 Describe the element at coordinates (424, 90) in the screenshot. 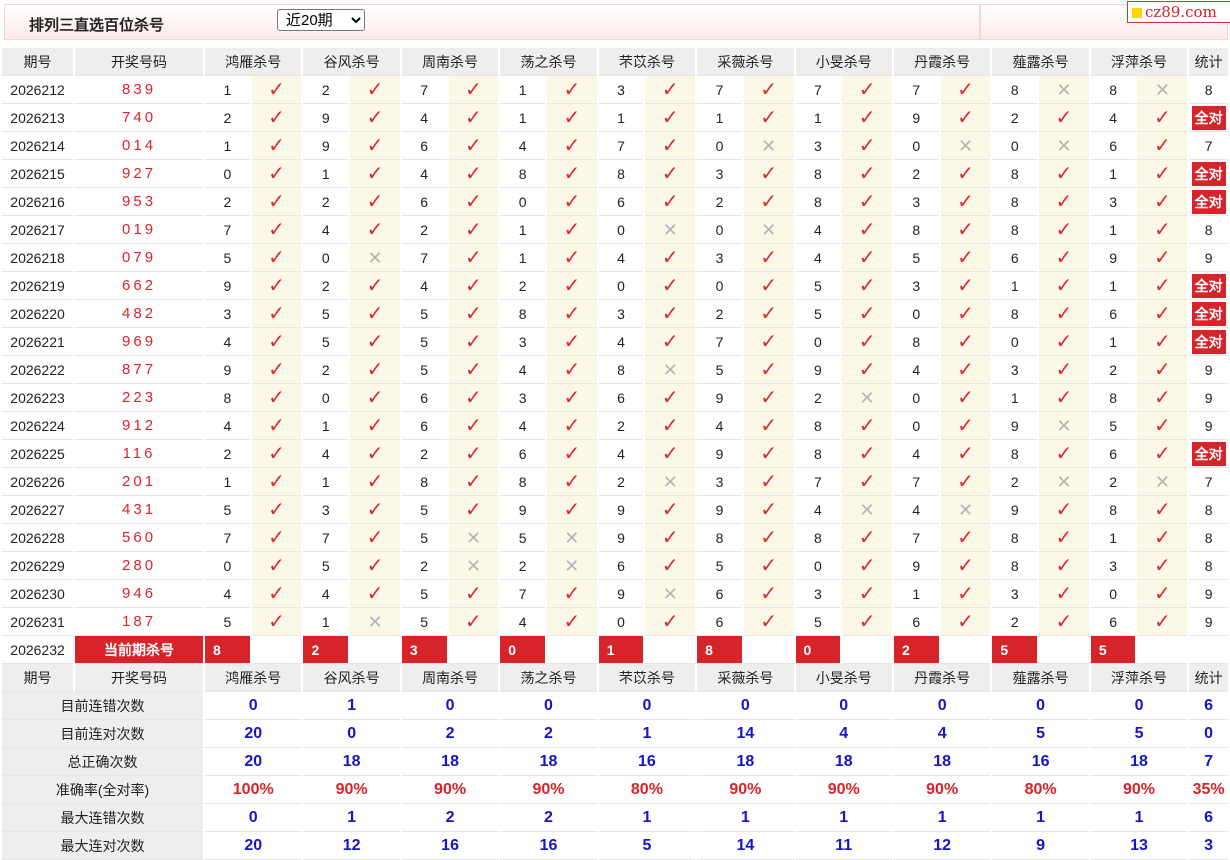

I see `kill-number-cell: 7` at that location.